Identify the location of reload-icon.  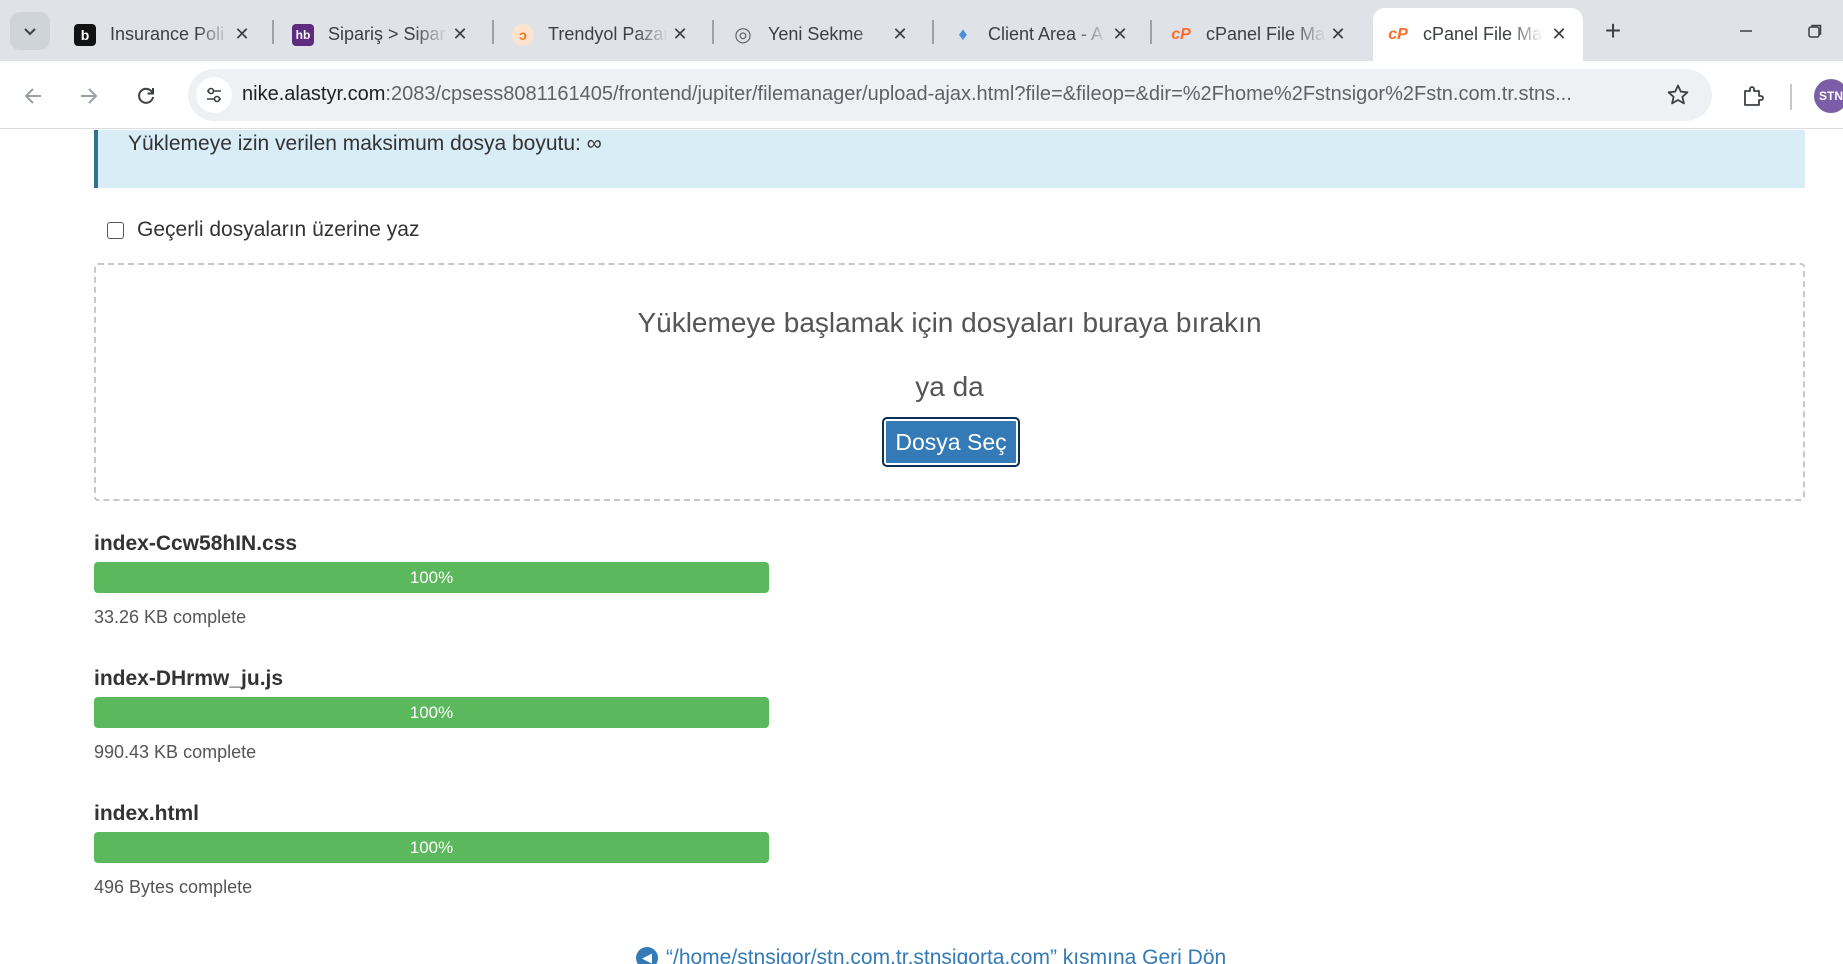
(146, 95).